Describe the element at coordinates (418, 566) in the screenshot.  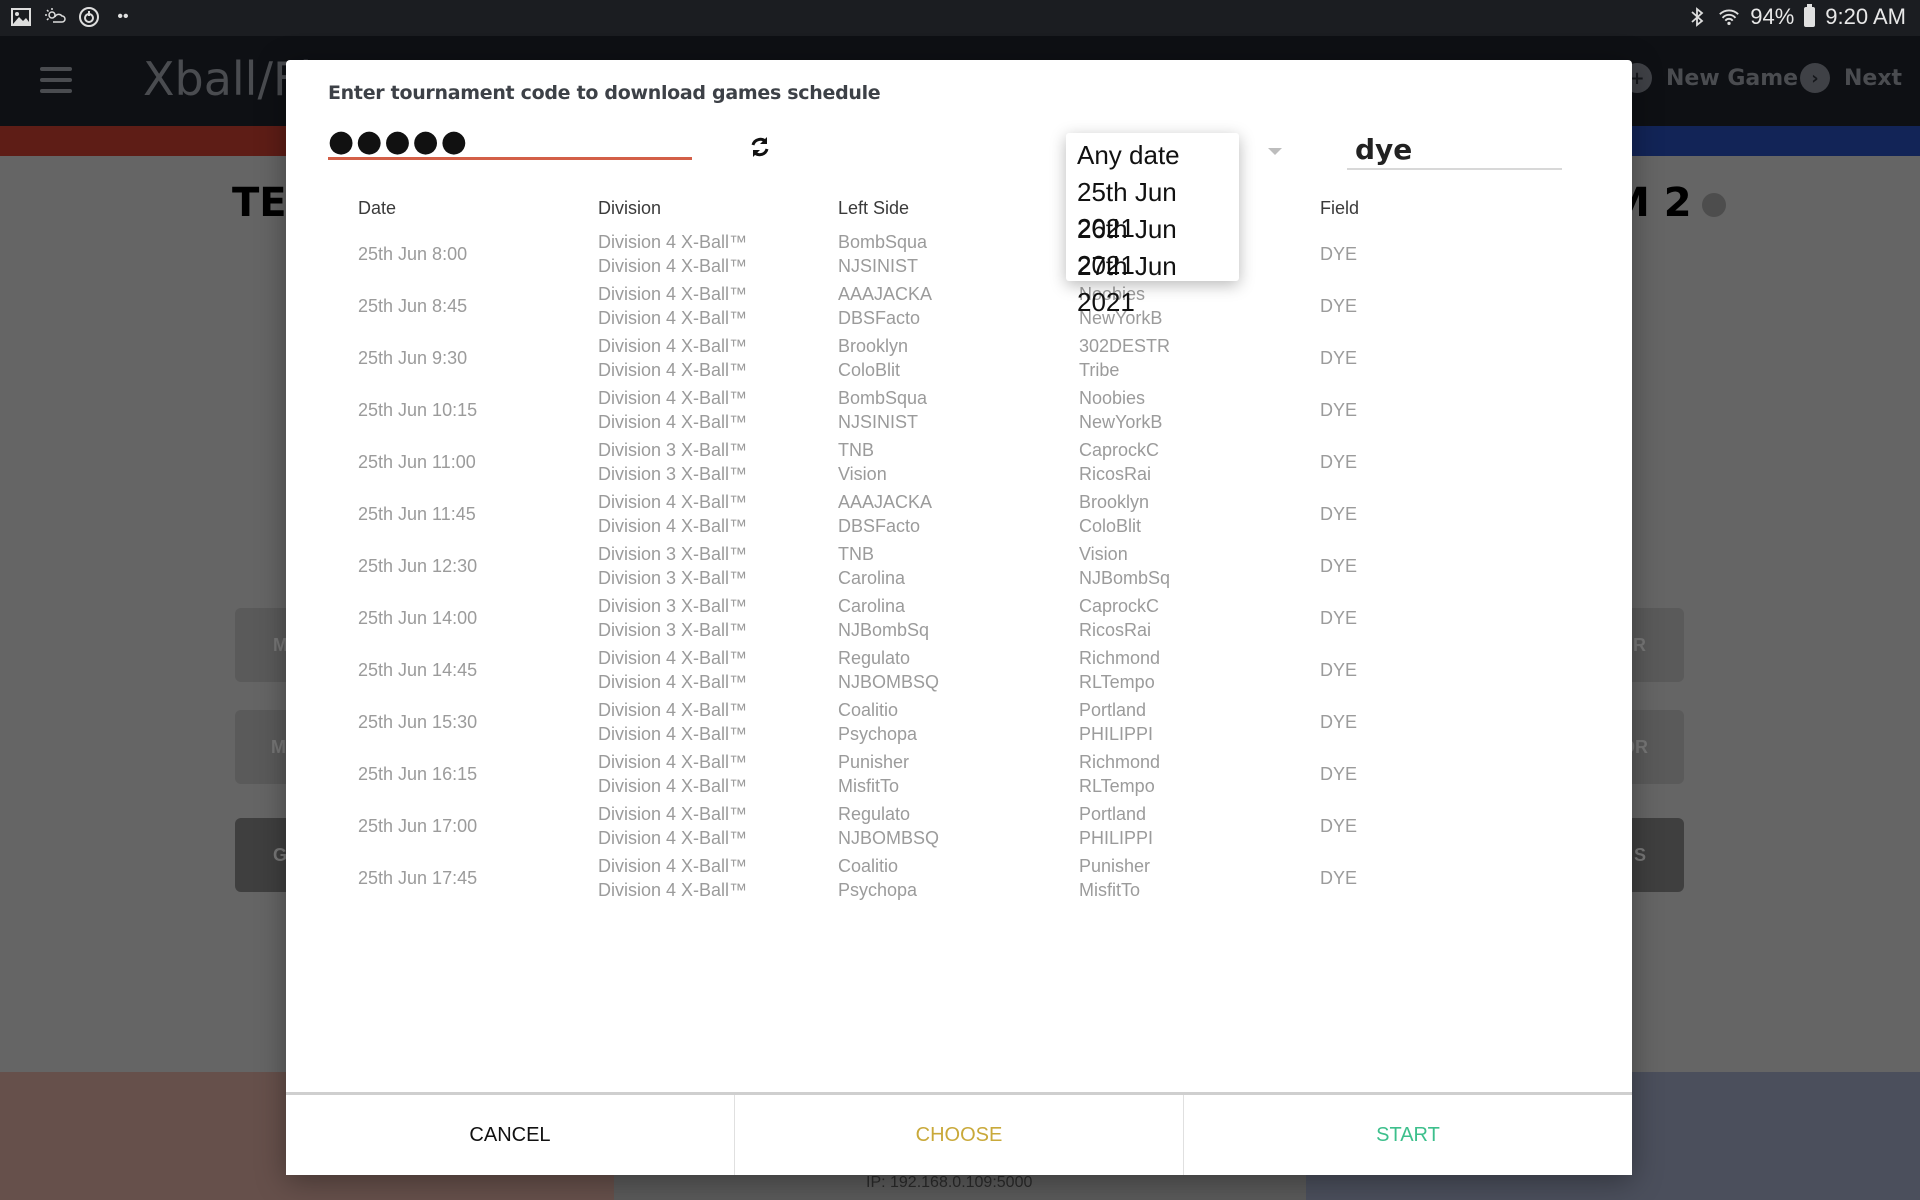
I see `game-date: 25th Jun 12:30` at that location.